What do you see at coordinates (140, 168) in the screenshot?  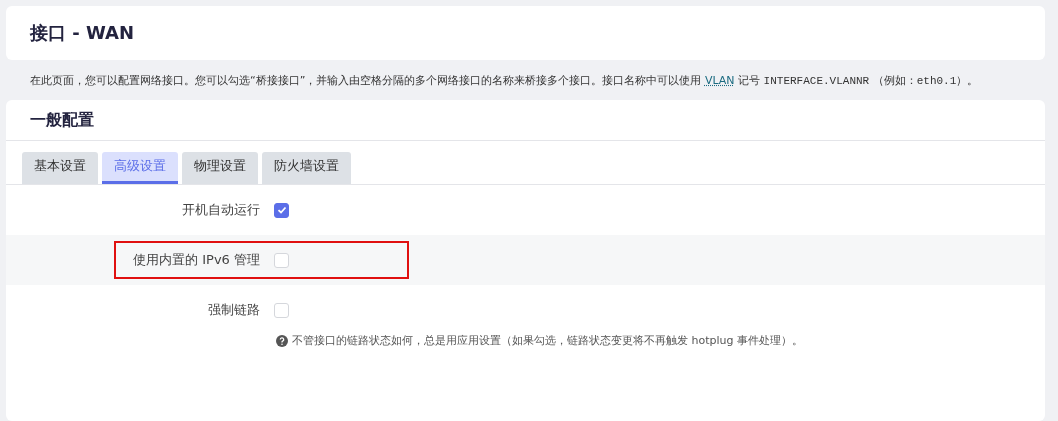 I see `tab: 高级设置` at bounding box center [140, 168].